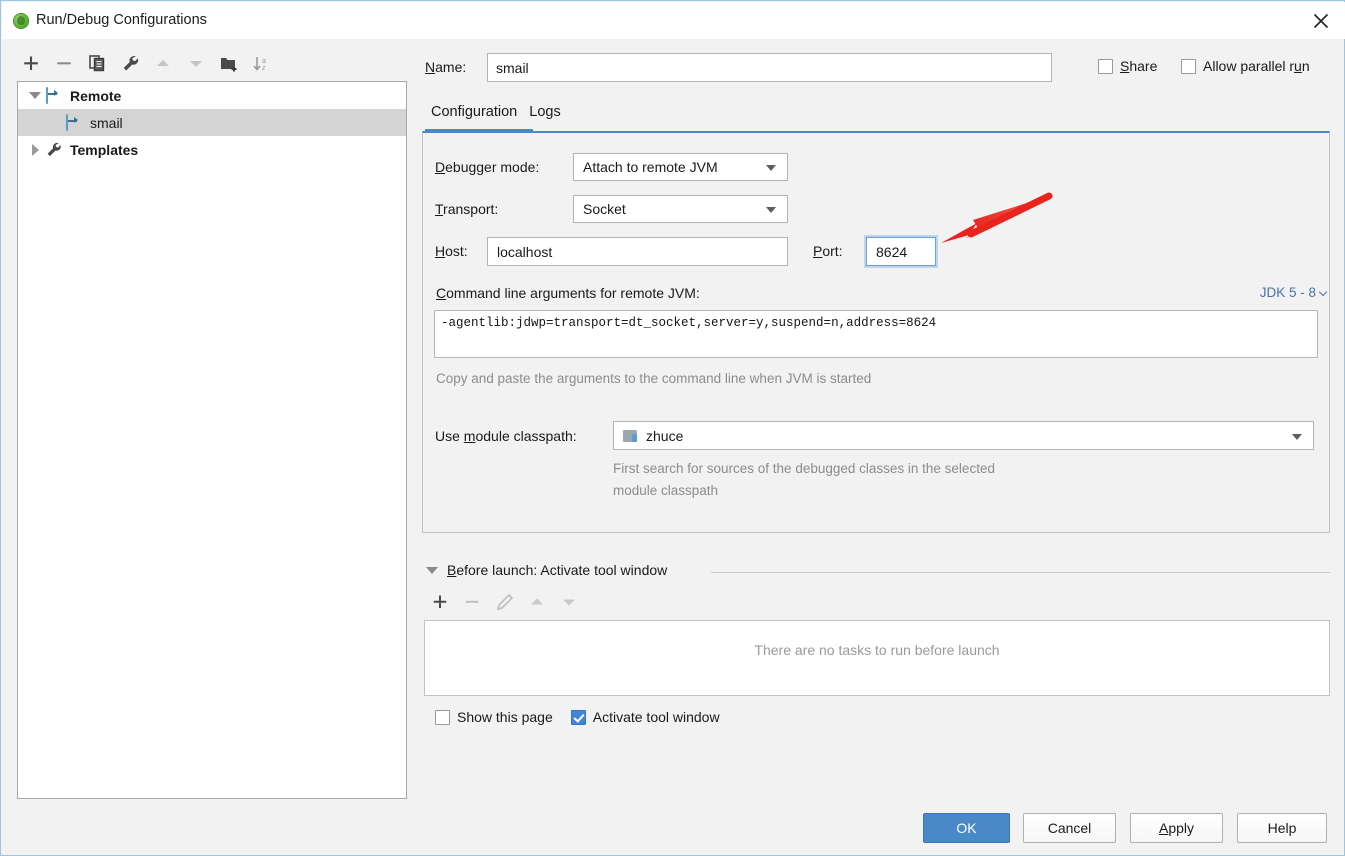  Describe the element at coordinates (505, 602) in the screenshot. I see `edit-task-button` at that location.